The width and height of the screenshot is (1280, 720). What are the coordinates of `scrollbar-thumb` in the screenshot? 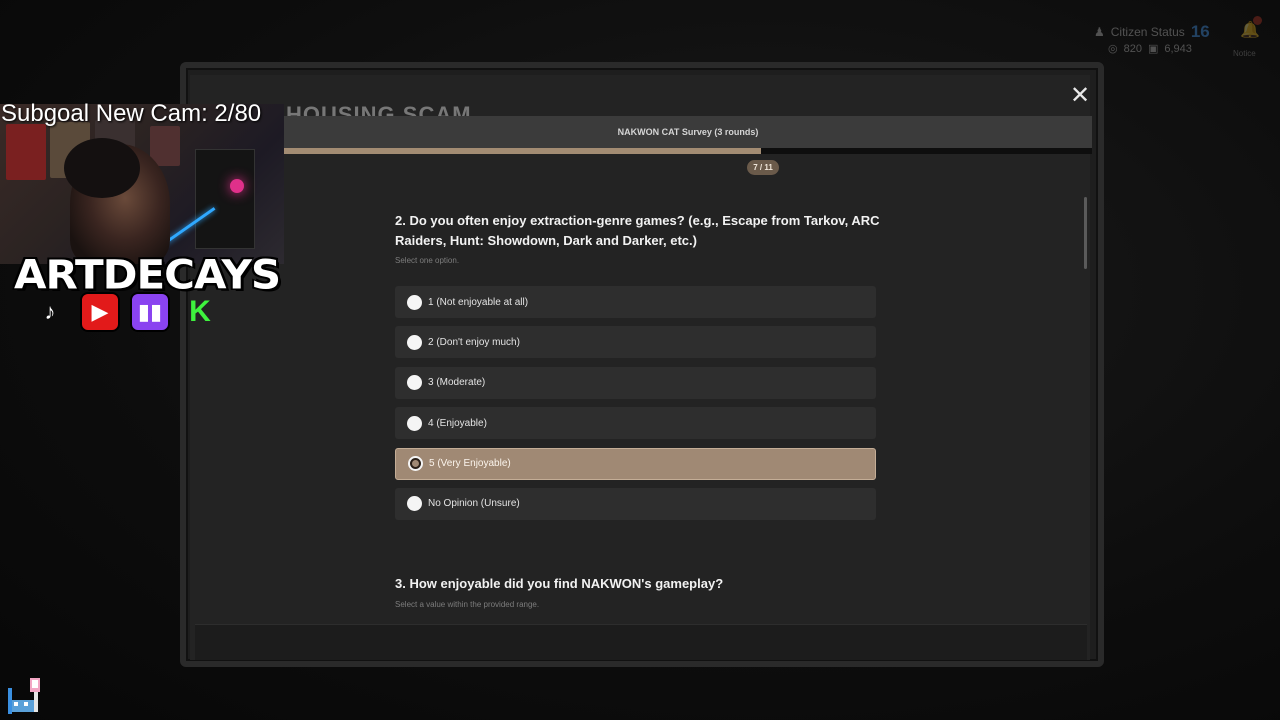 It's located at (1085, 233).